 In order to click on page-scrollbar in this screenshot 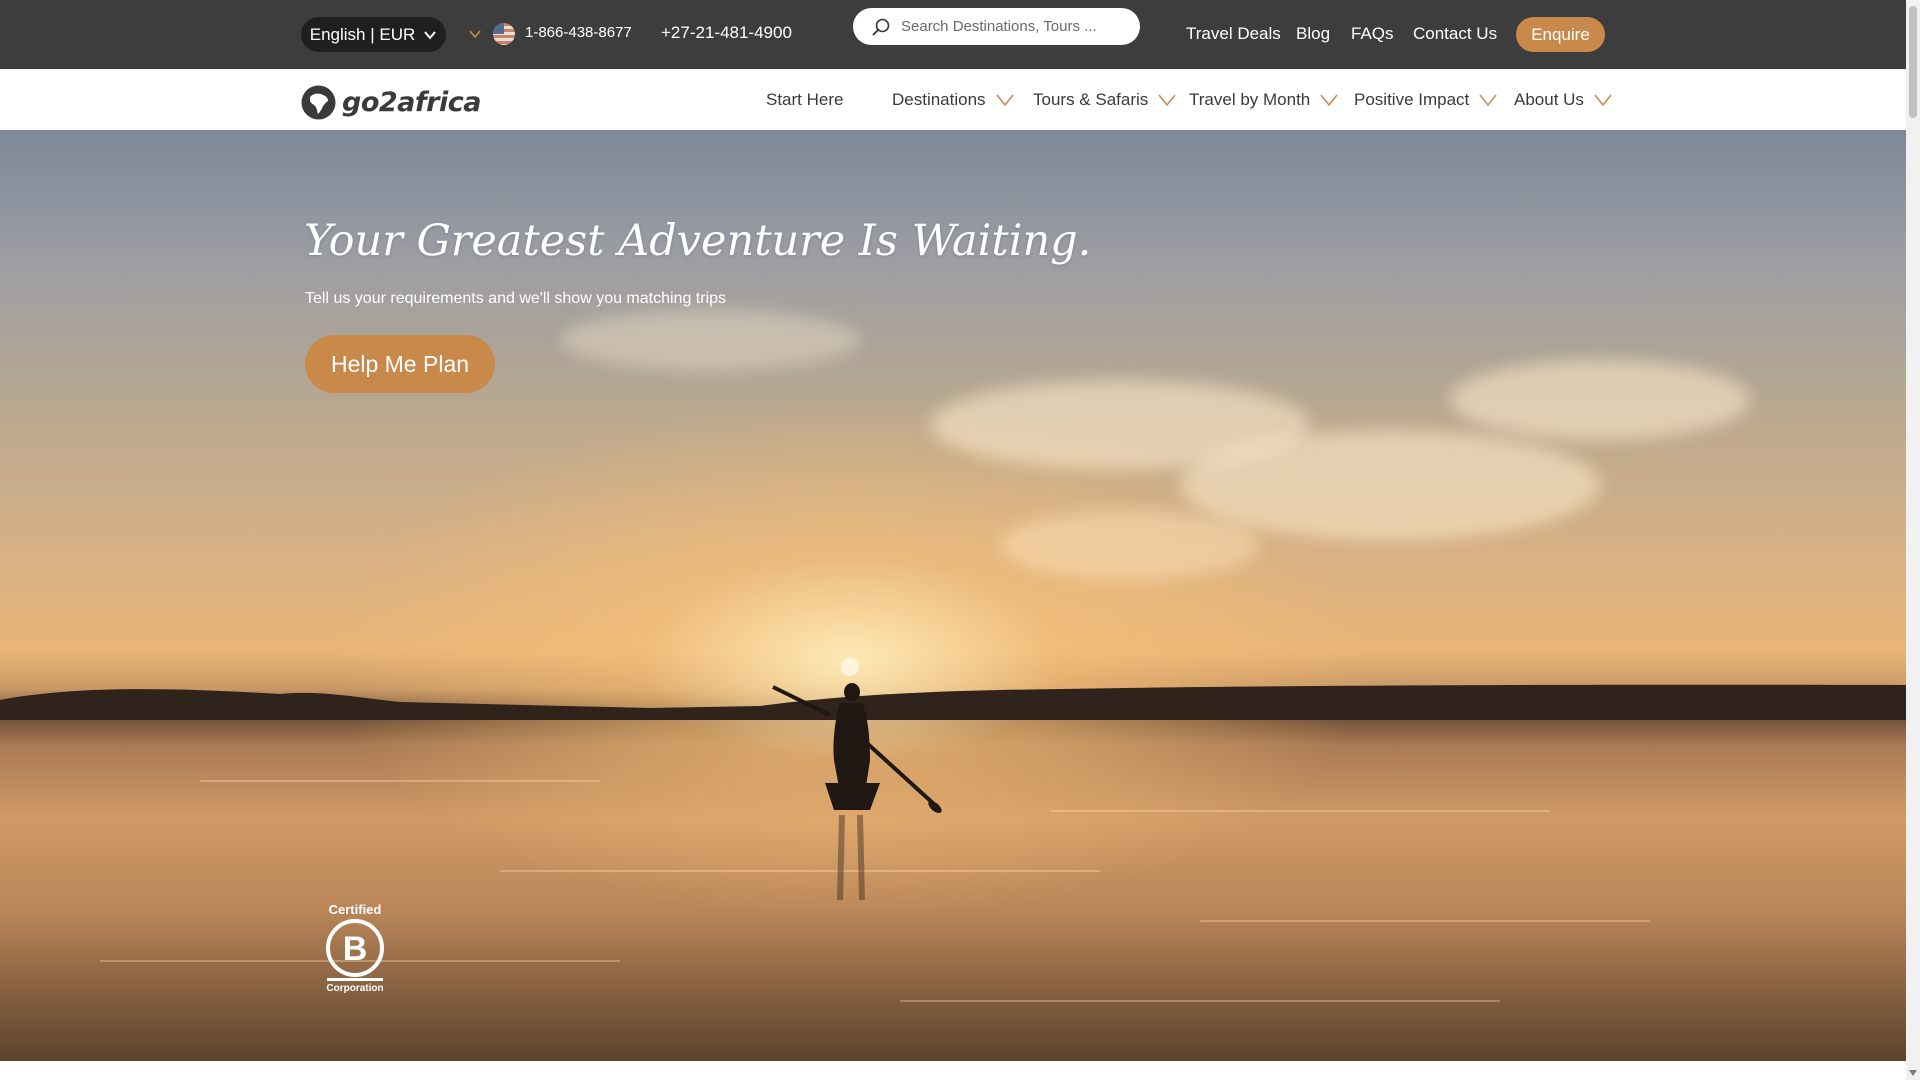, I will do `click(1913, 540)`.